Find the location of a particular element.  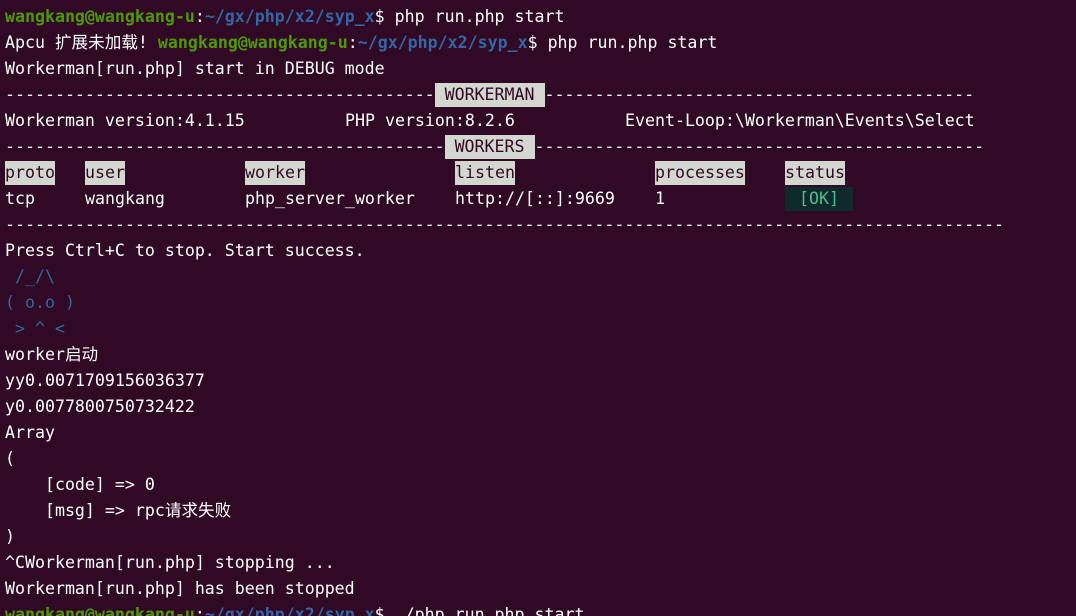

header-processes: processes is located at coordinates (700, 173).